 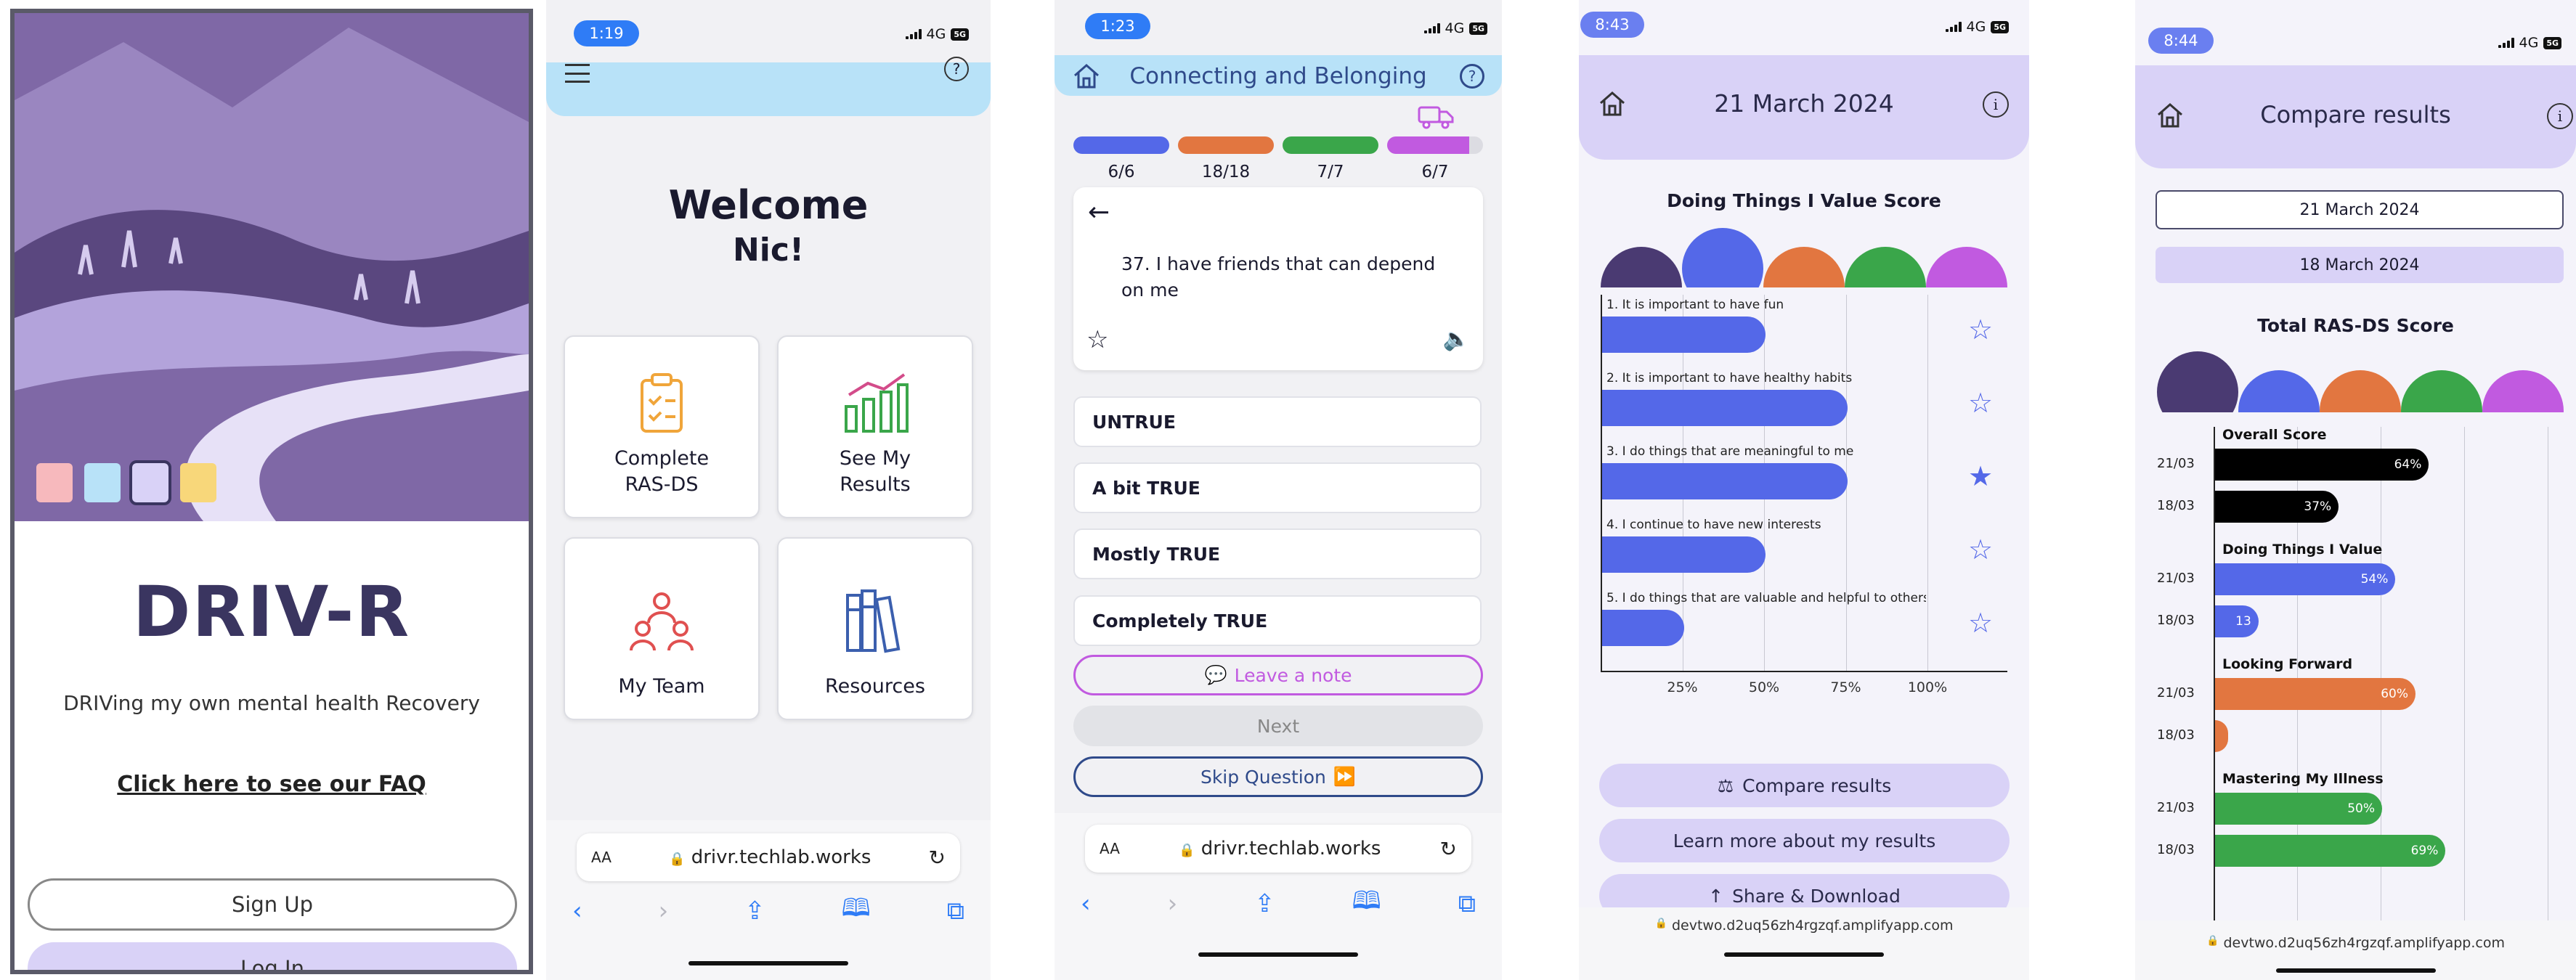 I want to click on user-name: Nic!, so click(x=768, y=250).